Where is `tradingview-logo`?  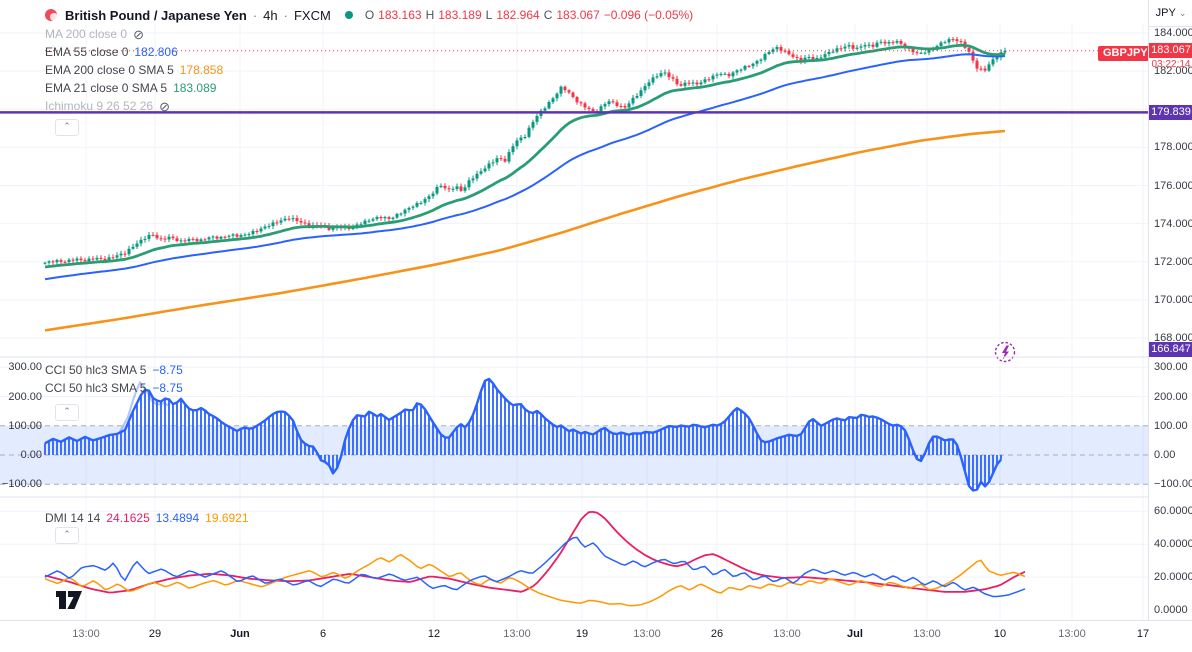 tradingview-logo is located at coordinates (70, 602).